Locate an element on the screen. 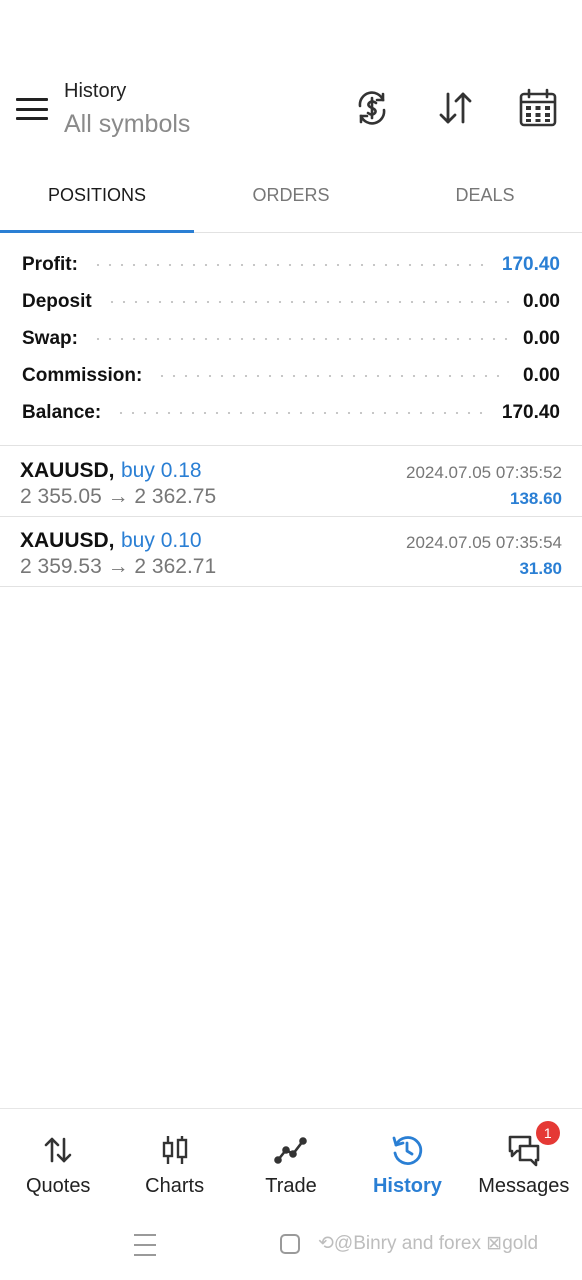 This screenshot has height=1280, width=582. messages-badge: 1 is located at coordinates (547, 1133).